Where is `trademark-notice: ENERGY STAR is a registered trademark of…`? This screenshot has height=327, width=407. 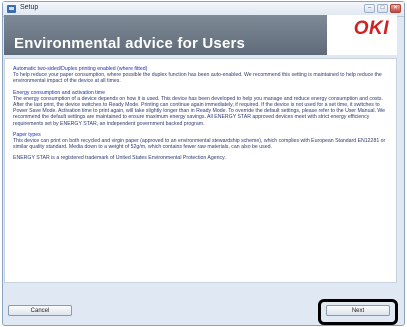
trademark-notice: ENERGY STAR is a registered trademark of… is located at coordinates (119, 158).